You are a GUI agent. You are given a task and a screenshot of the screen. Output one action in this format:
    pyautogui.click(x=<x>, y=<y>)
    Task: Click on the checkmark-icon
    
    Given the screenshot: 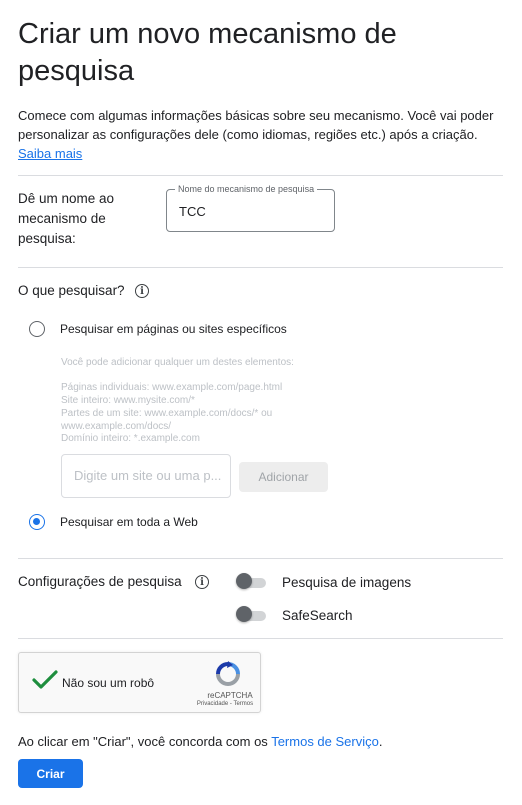 What is the action you would take?
    pyautogui.click(x=45, y=680)
    